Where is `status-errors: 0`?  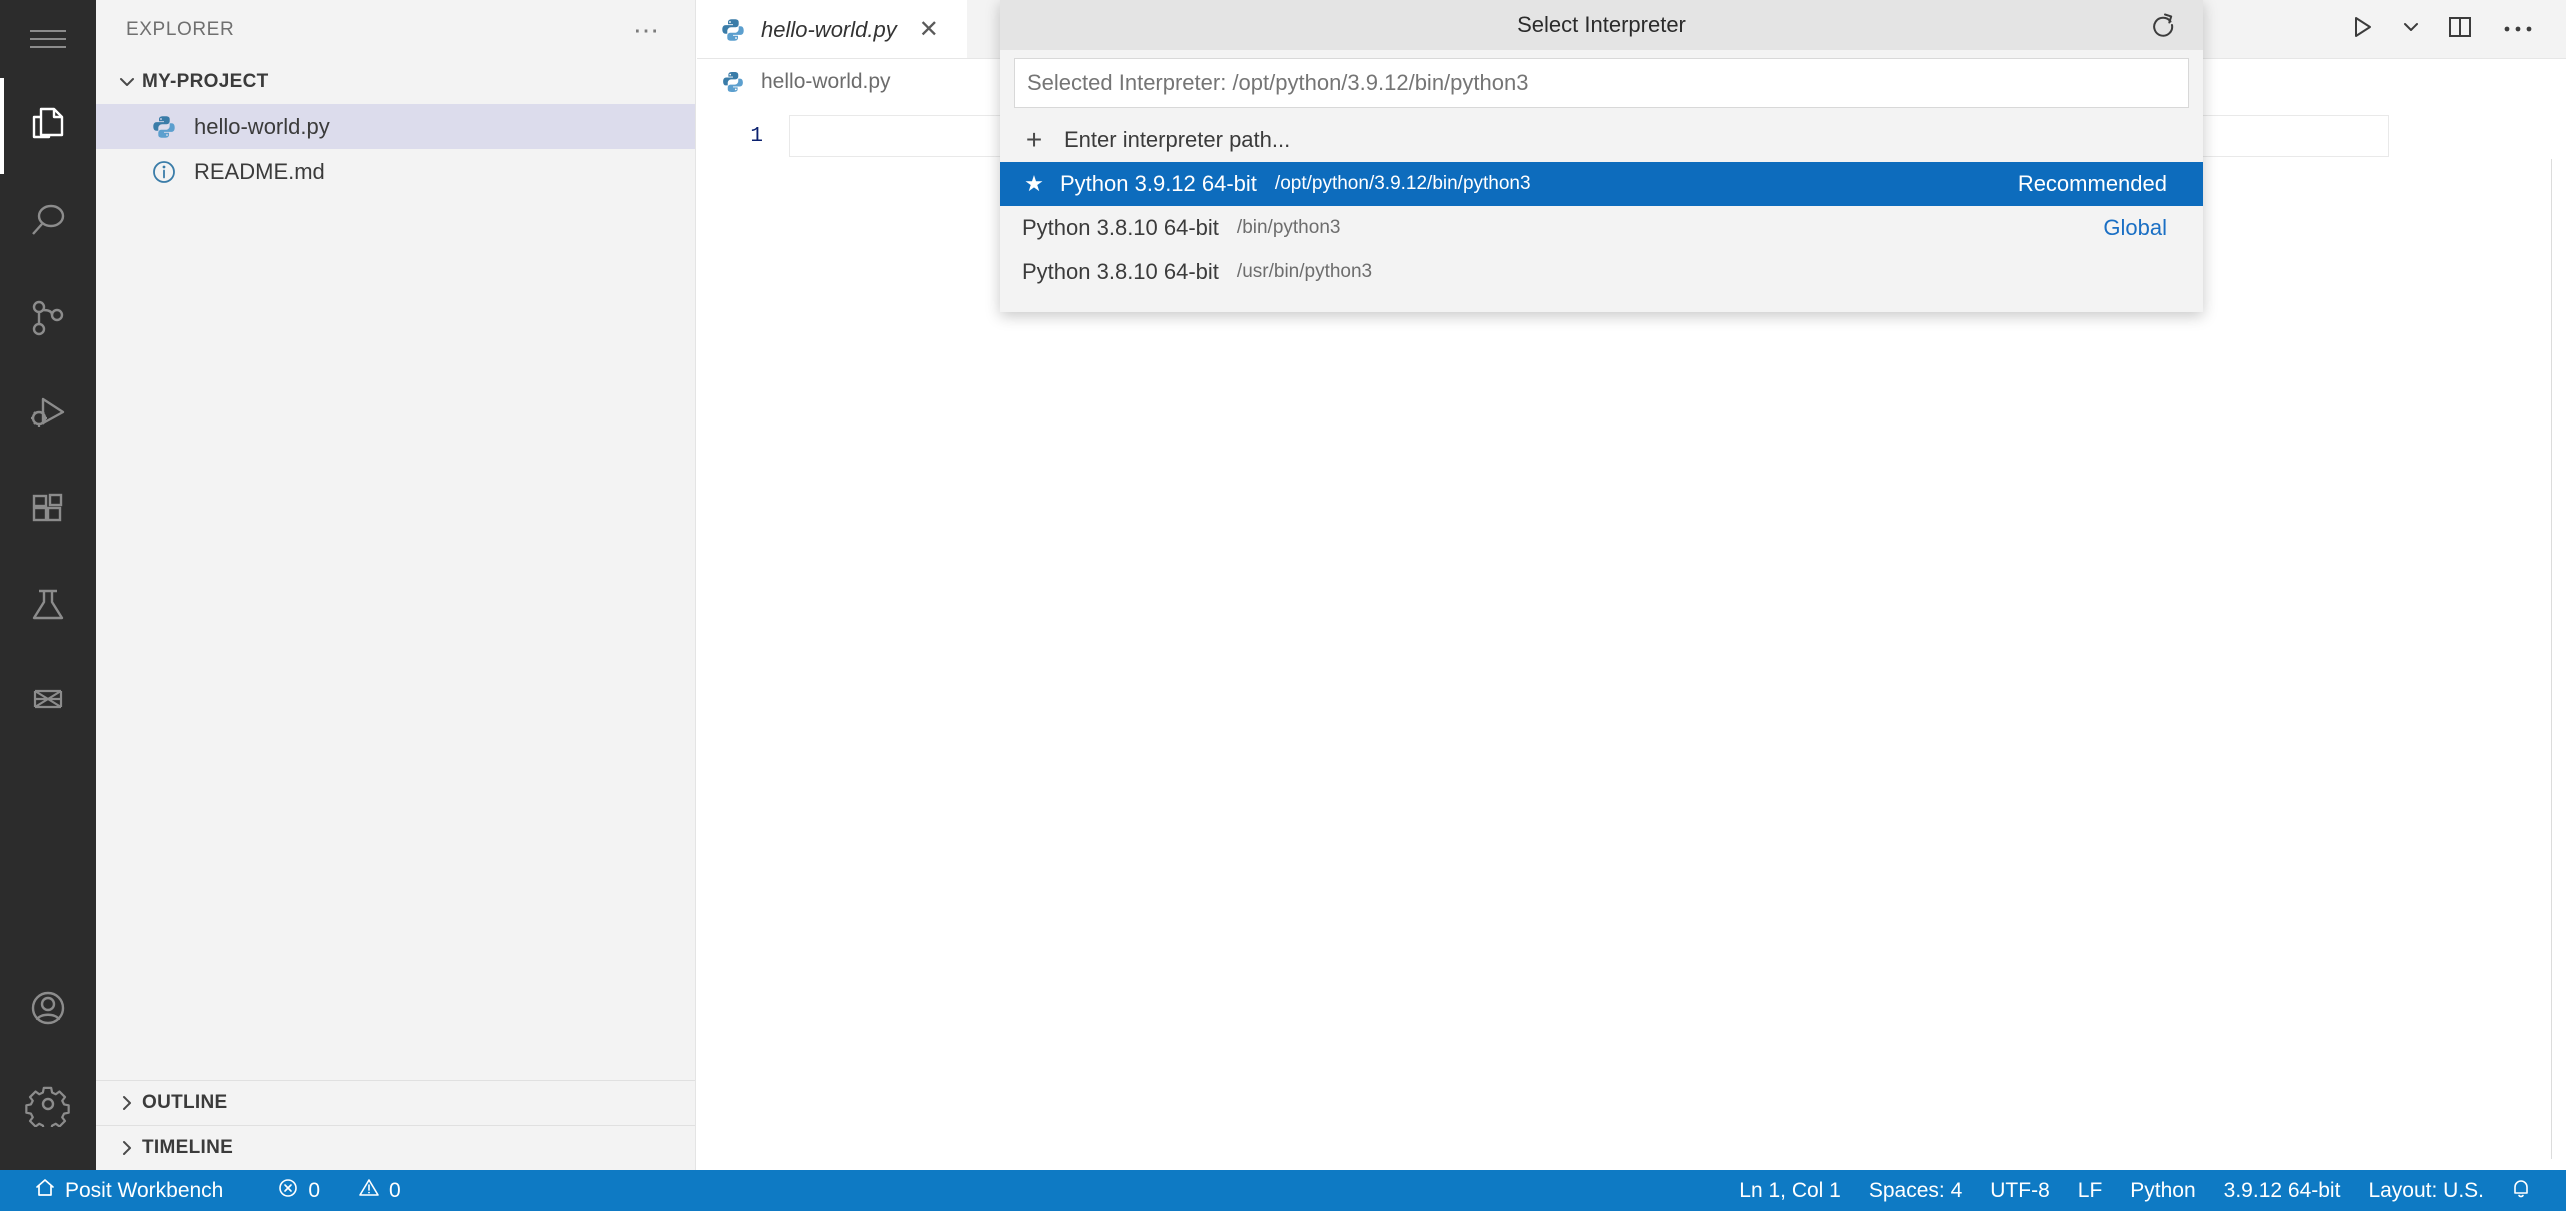 status-errors: 0 is located at coordinates (298, 1190).